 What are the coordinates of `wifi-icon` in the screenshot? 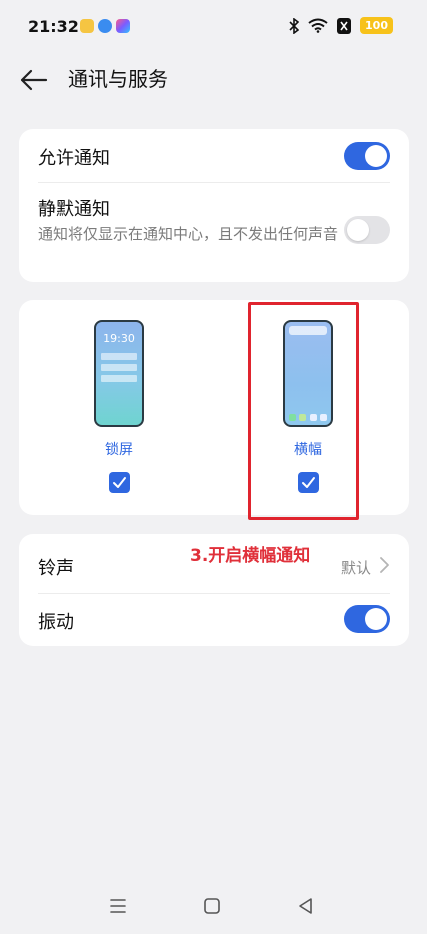 It's located at (318, 25).